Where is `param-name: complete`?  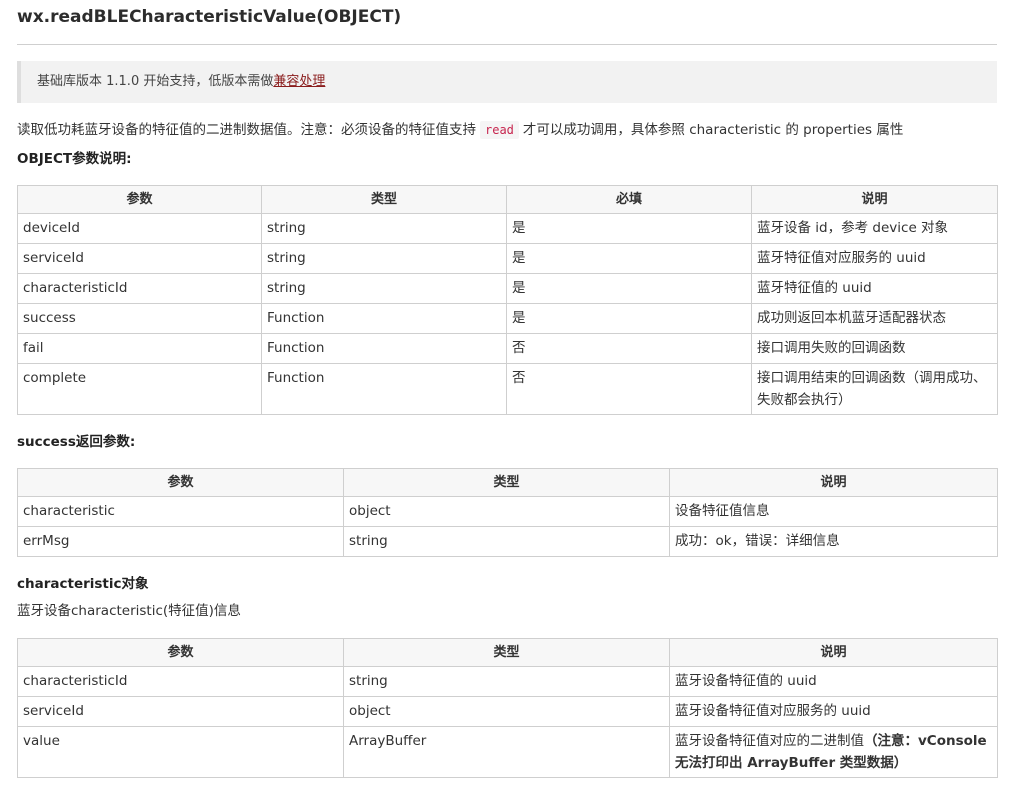
param-name: complete is located at coordinates (139, 389).